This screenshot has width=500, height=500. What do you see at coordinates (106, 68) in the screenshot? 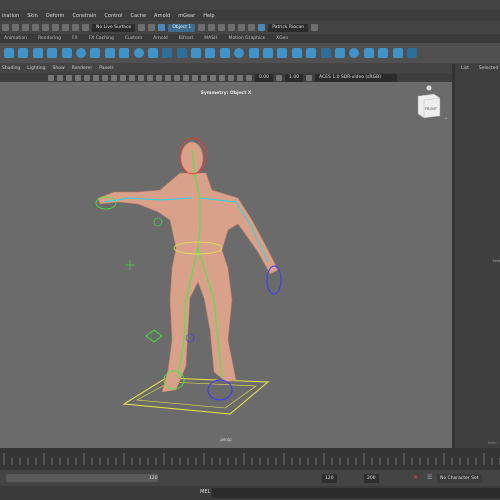
I see `panel-menu-panels: Panels` at bounding box center [106, 68].